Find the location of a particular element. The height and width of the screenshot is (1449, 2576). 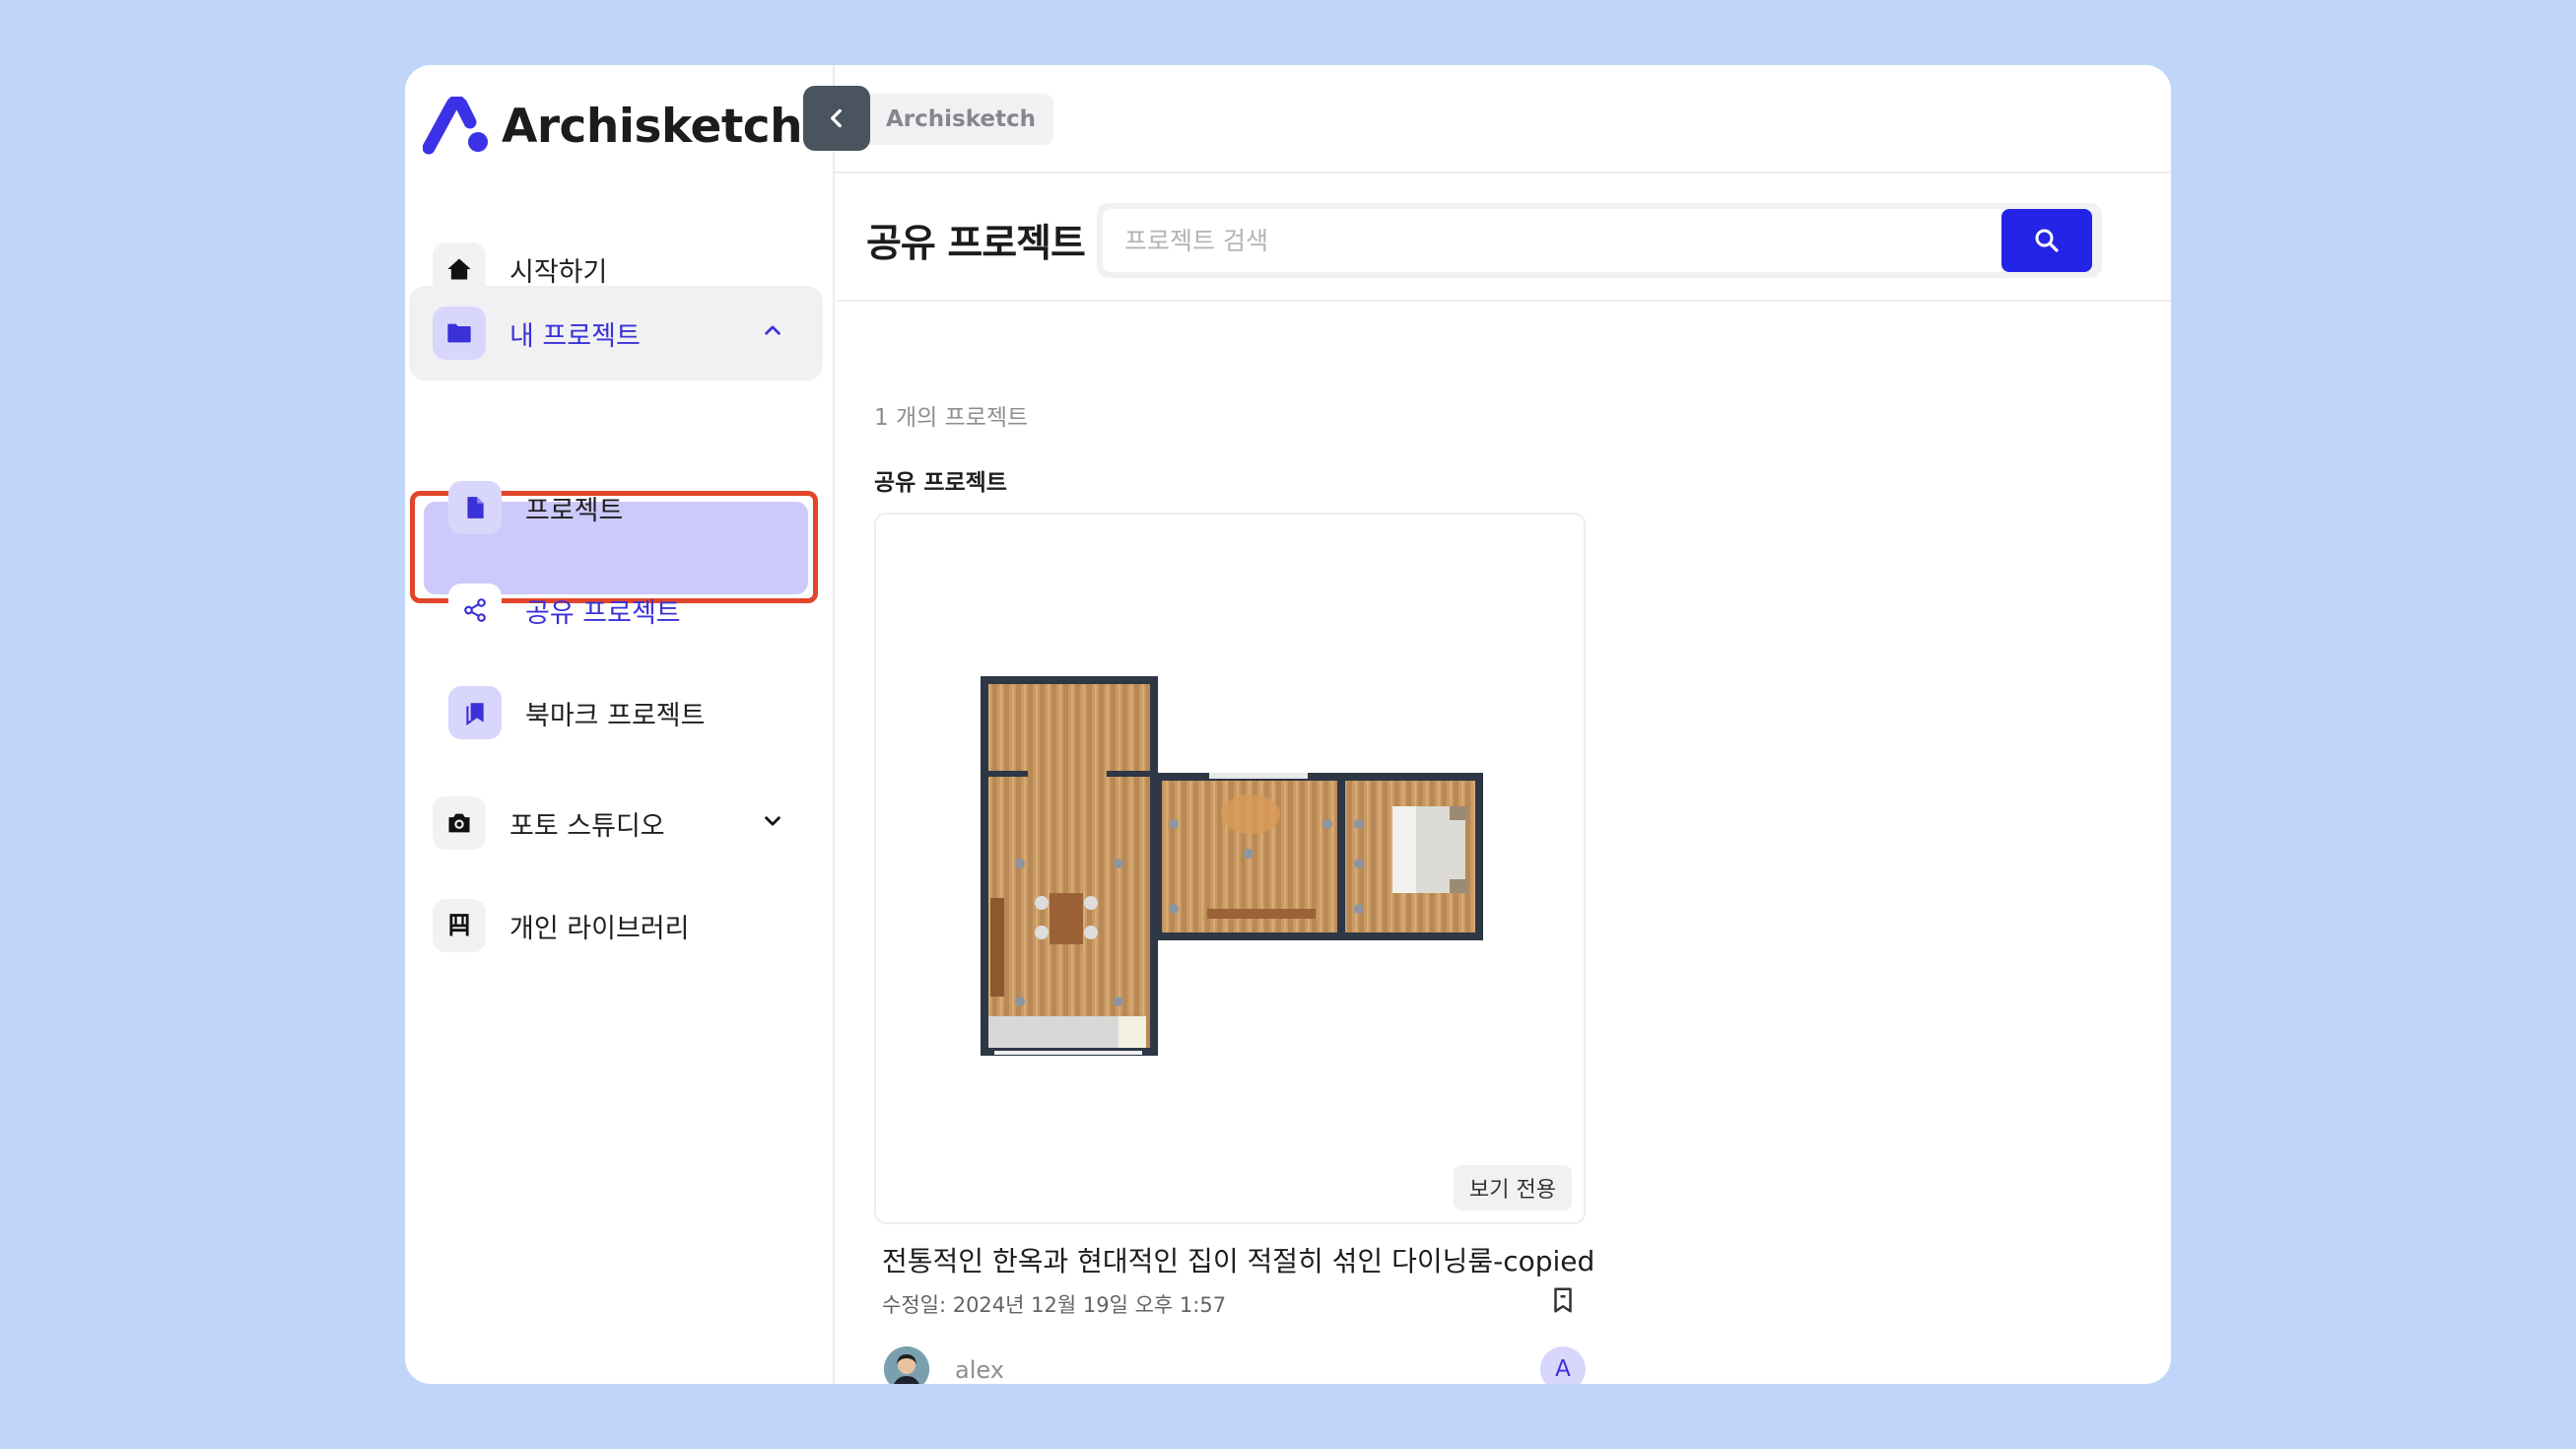

search-button is located at coordinates (2046, 241).